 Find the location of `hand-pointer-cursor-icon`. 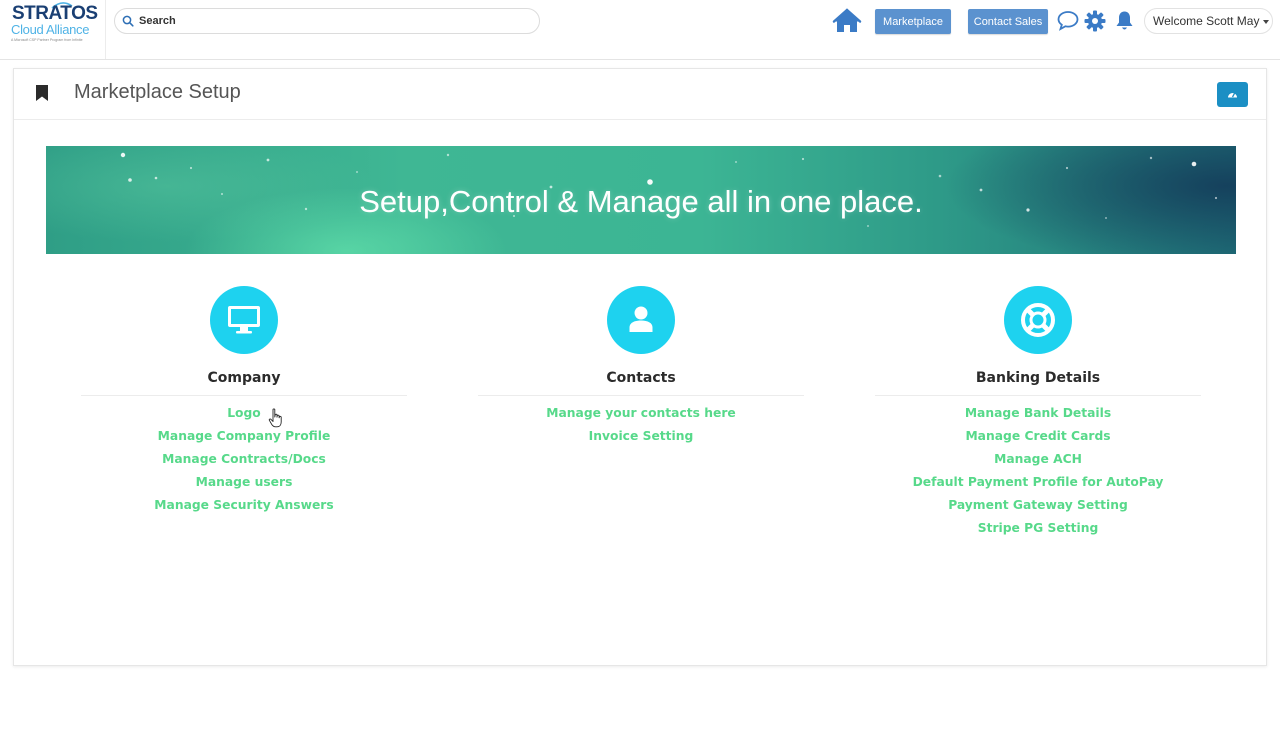

hand-pointer-cursor-icon is located at coordinates (275, 418).